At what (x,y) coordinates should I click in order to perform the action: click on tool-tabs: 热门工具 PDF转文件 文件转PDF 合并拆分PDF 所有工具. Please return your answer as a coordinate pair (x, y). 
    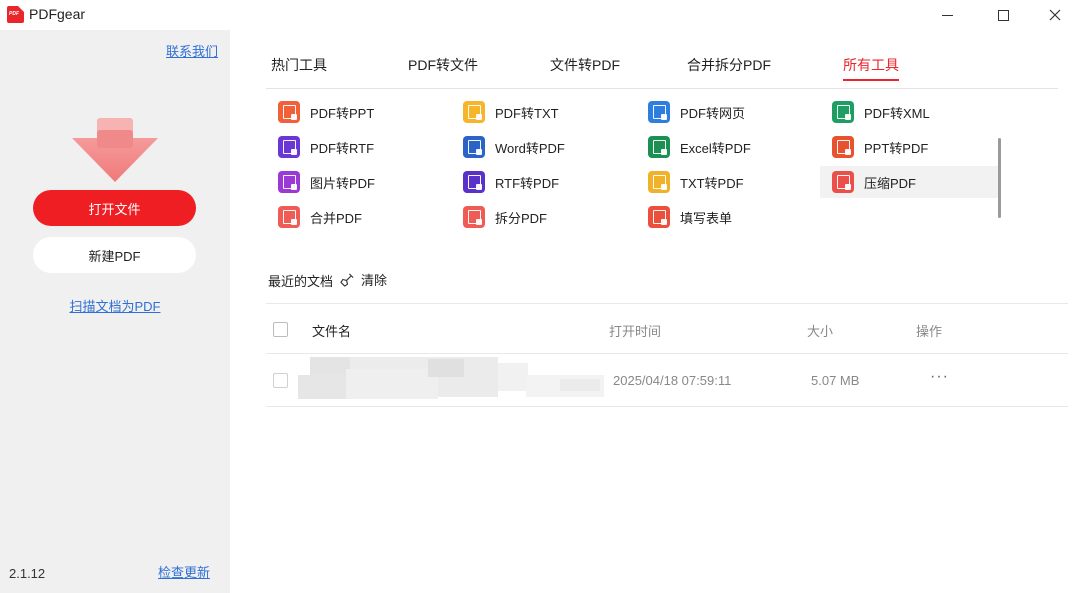
    Looking at the image, I should click on (662, 70).